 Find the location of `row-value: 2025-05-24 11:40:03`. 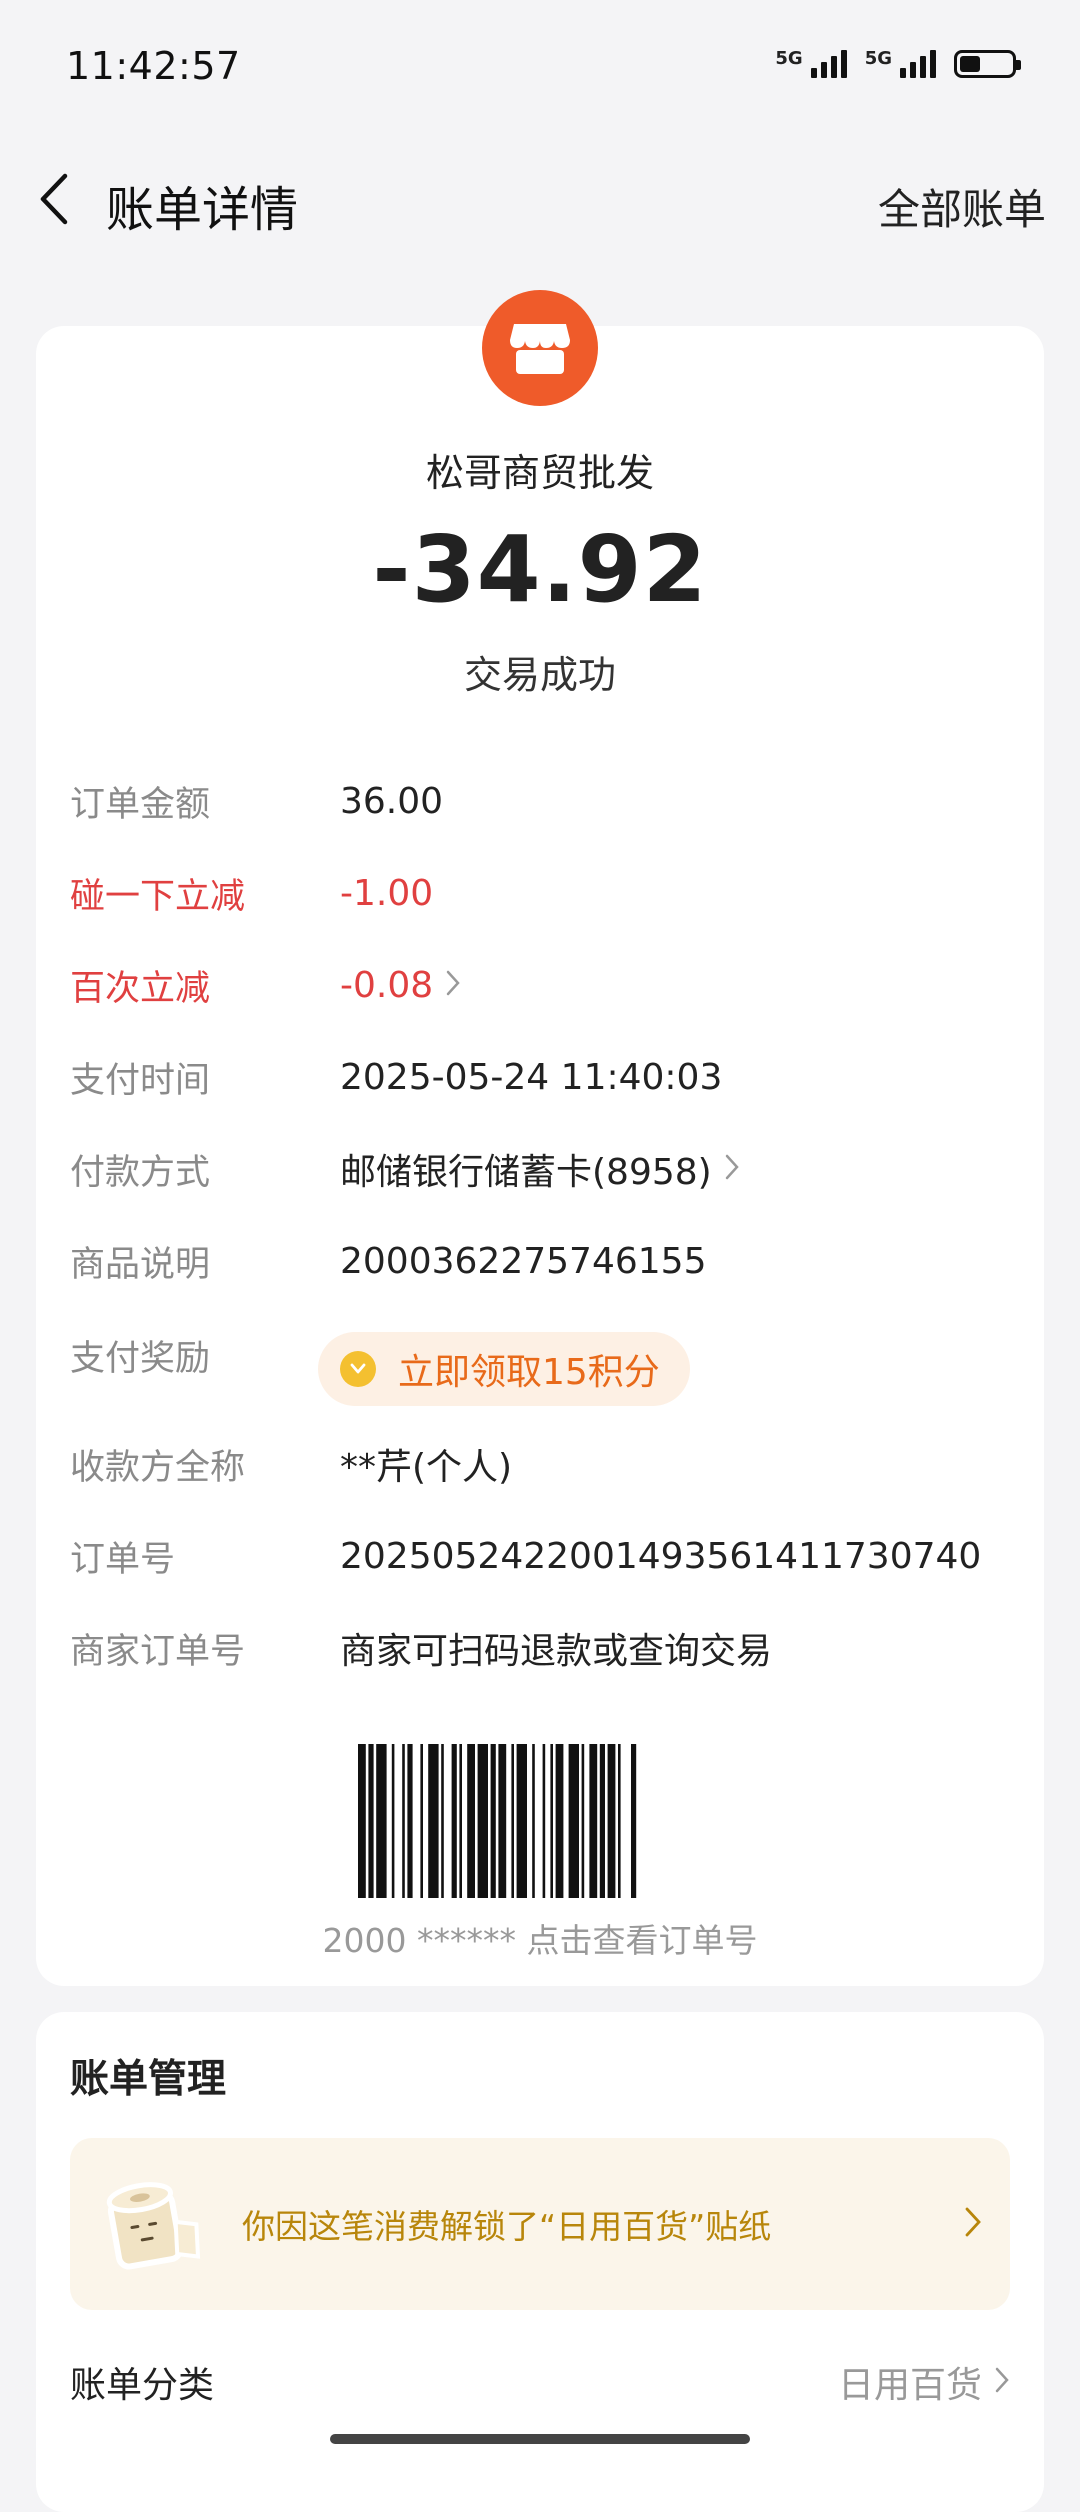

row-value: 2025-05-24 11:40:03 is located at coordinates (531, 1077).